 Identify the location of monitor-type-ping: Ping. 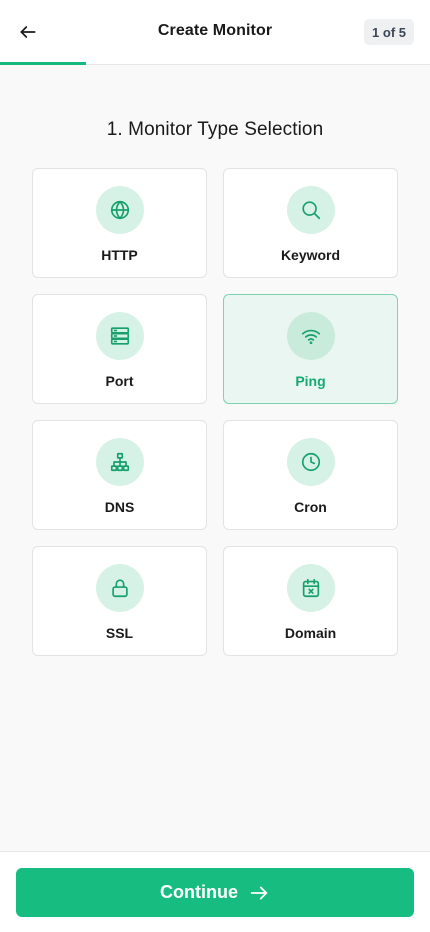
(310, 349).